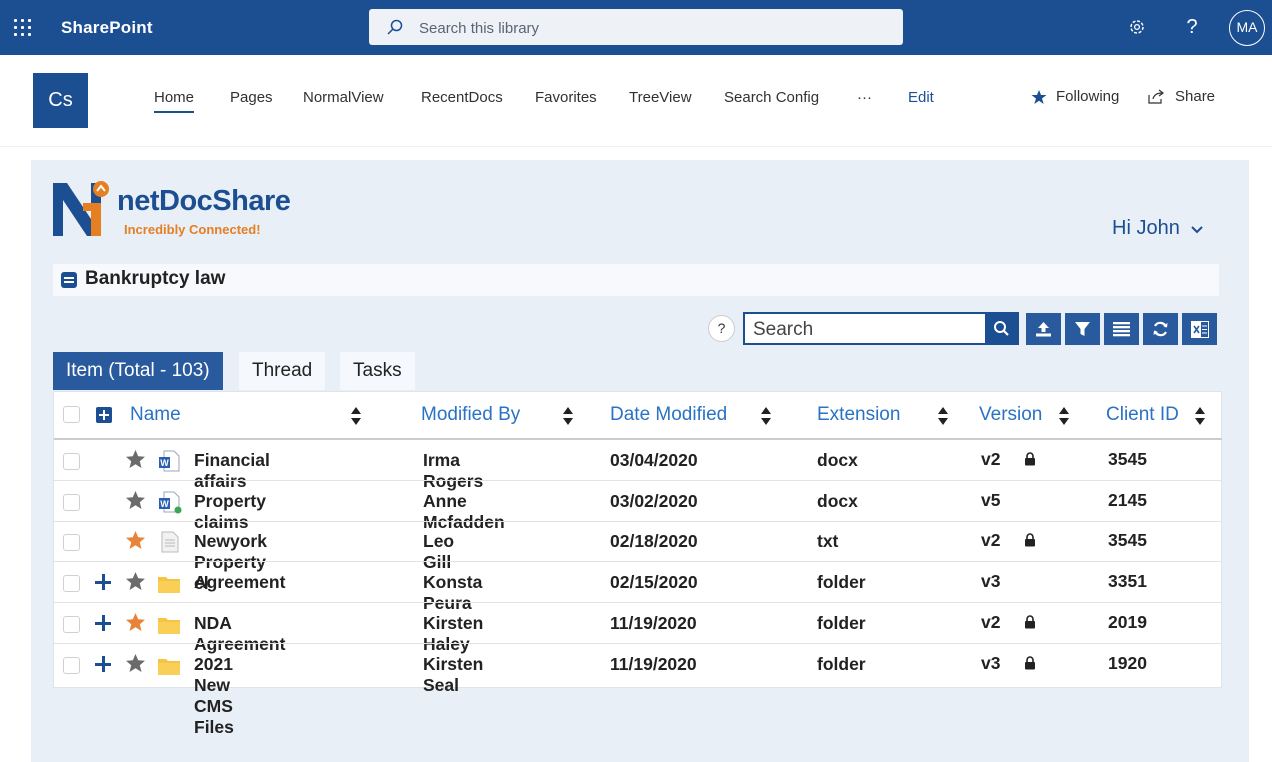 The height and width of the screenshot is (762, 1272). I want to click on row-name: Property claims, so click(230, 512).